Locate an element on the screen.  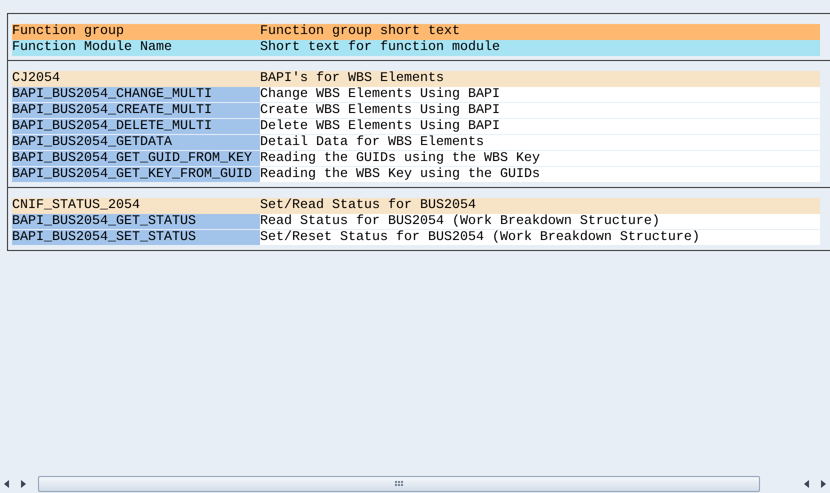
function-module-text: Read Status for BUS2054 (Work Breakdown Structure) is located at coordinates (540, 222).